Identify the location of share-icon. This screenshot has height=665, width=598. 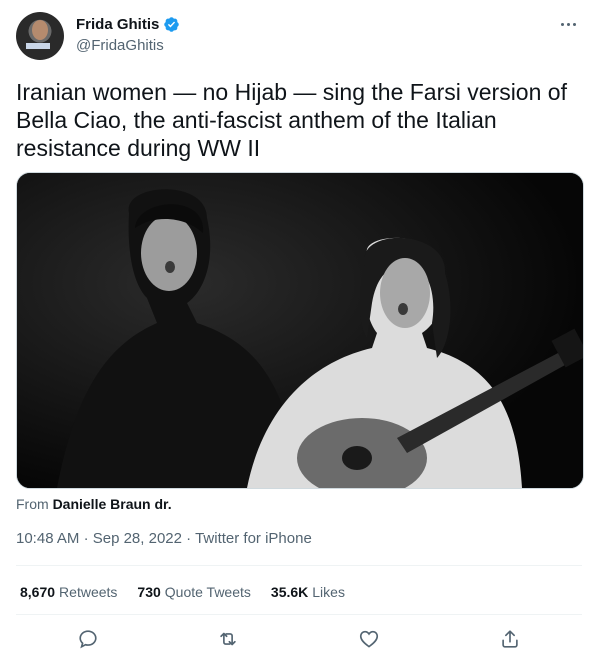
(510, 639).